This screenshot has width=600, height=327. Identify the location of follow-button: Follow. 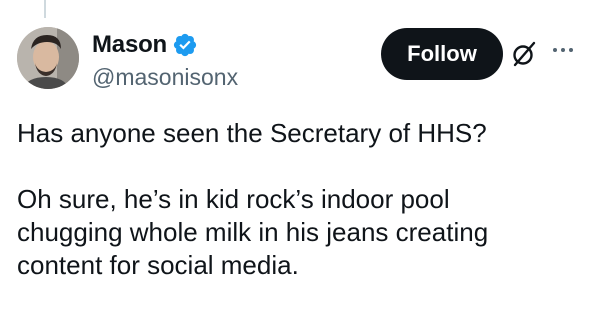
(442, 54).